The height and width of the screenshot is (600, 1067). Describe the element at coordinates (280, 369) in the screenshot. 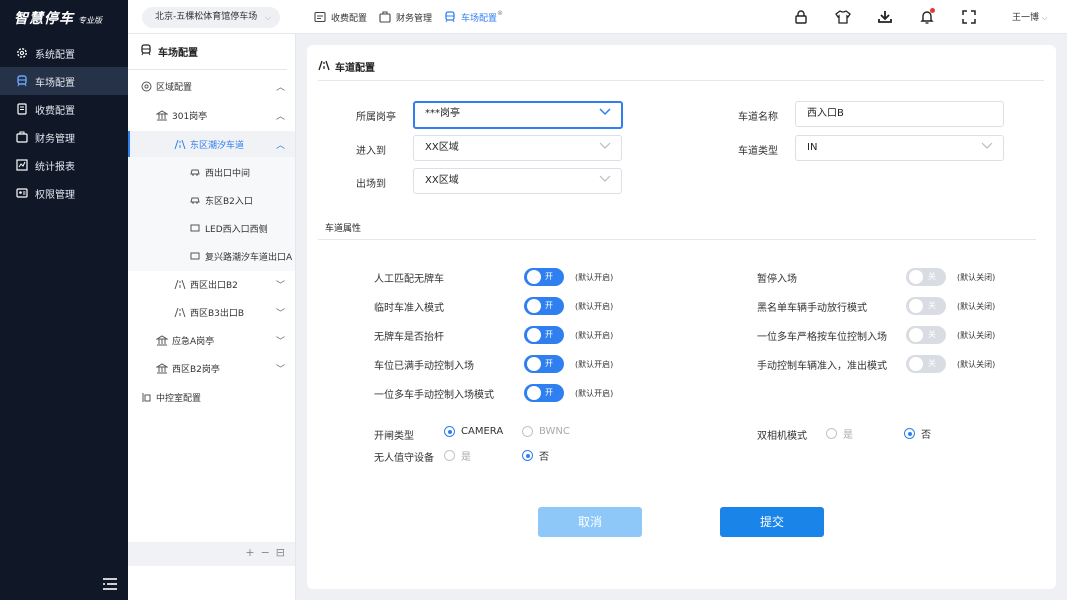

I see `chevron-down-icon: ﹀` at that location.